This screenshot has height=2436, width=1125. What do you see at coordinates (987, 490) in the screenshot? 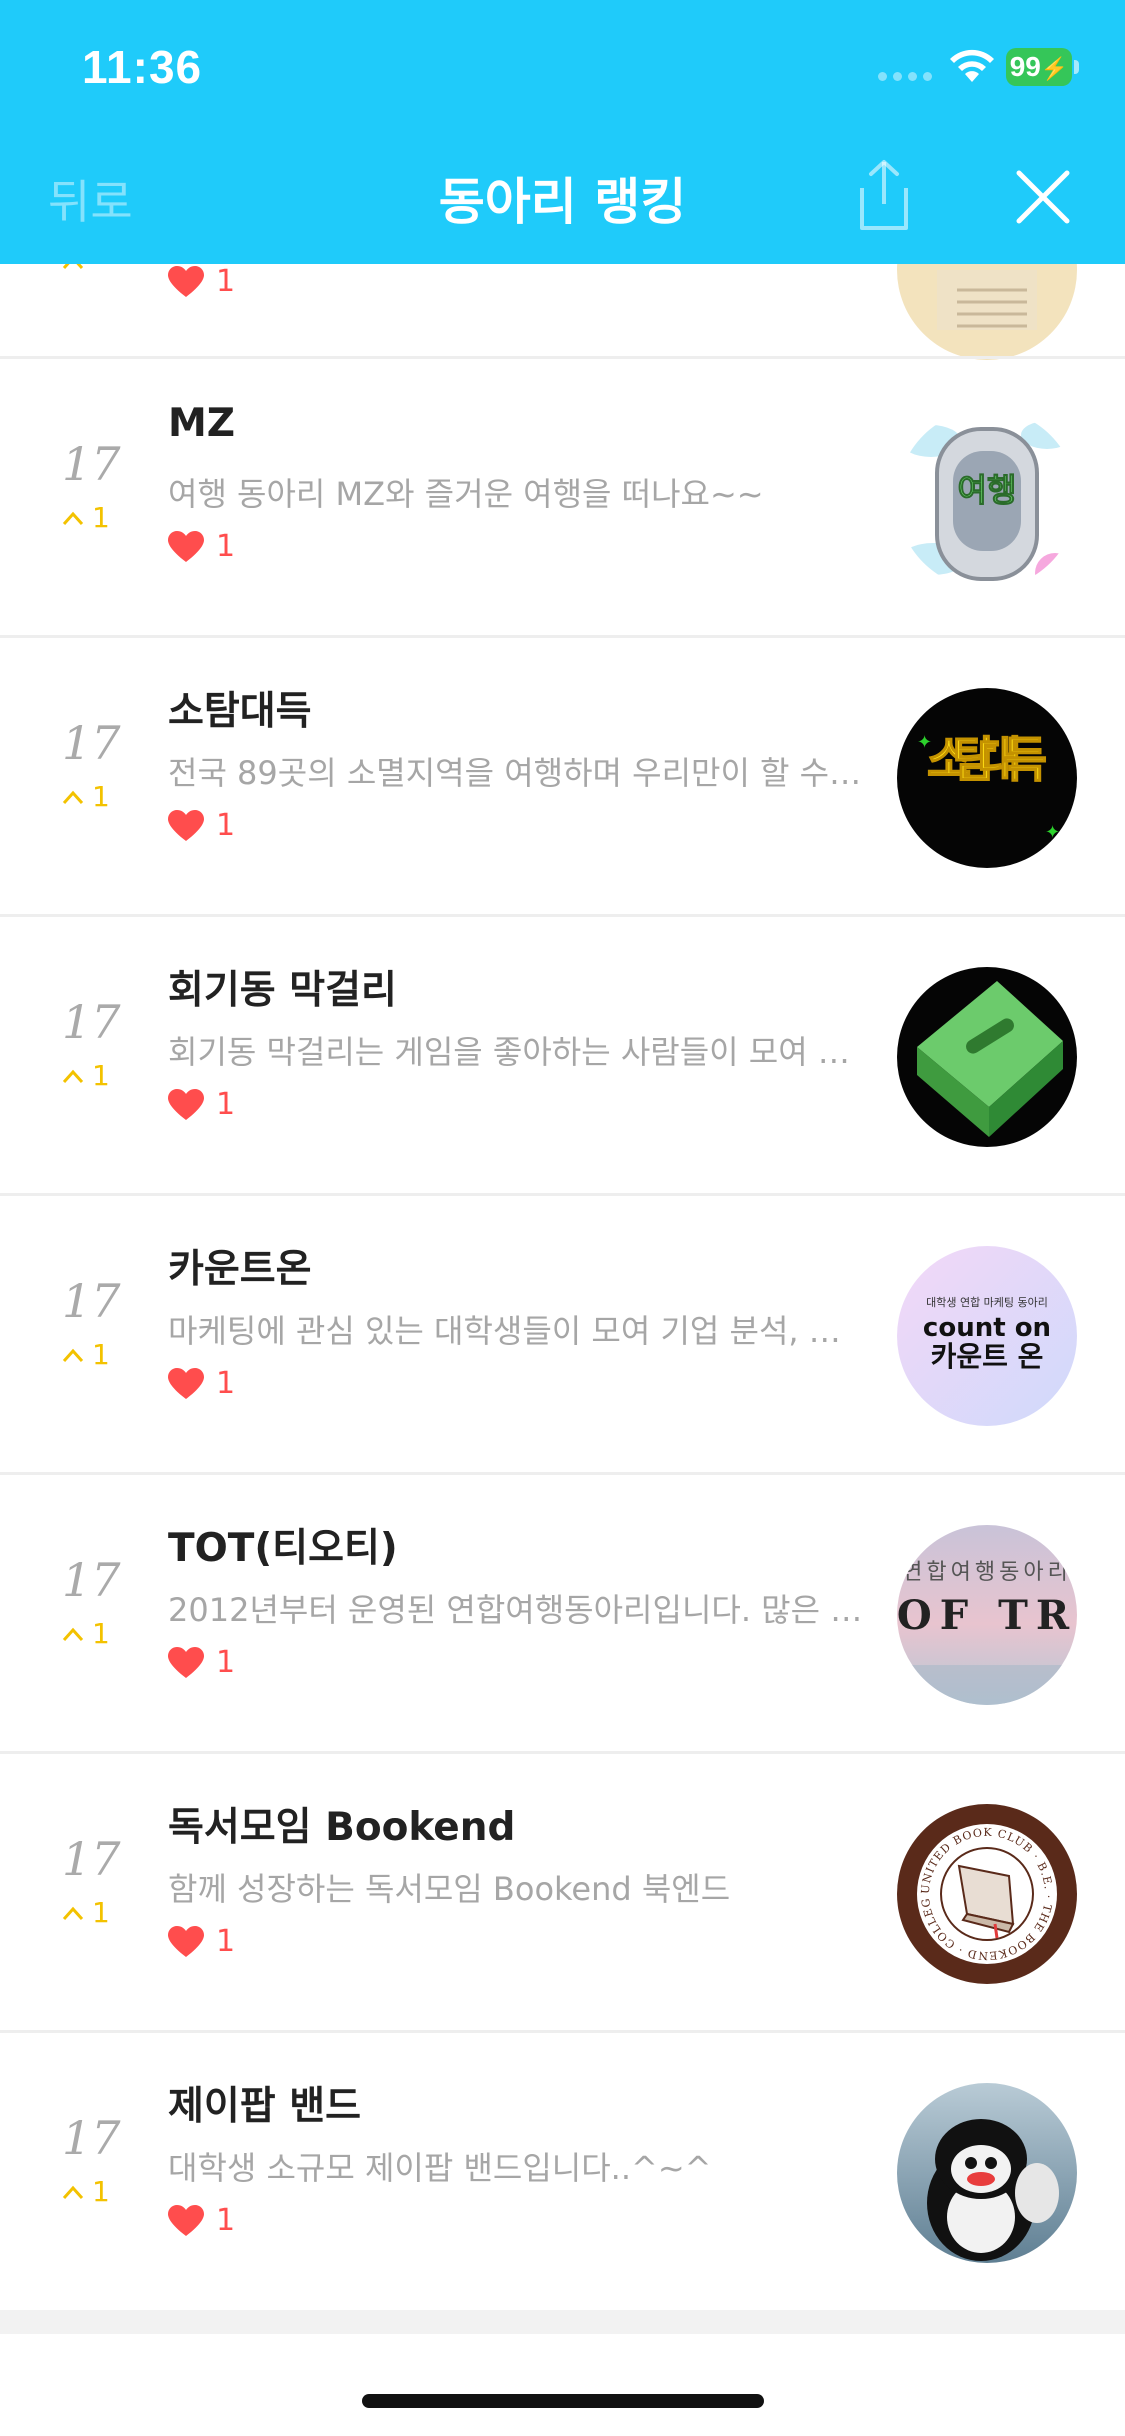
I see `thumb-text: 여행` at bounding box center [987, 490].